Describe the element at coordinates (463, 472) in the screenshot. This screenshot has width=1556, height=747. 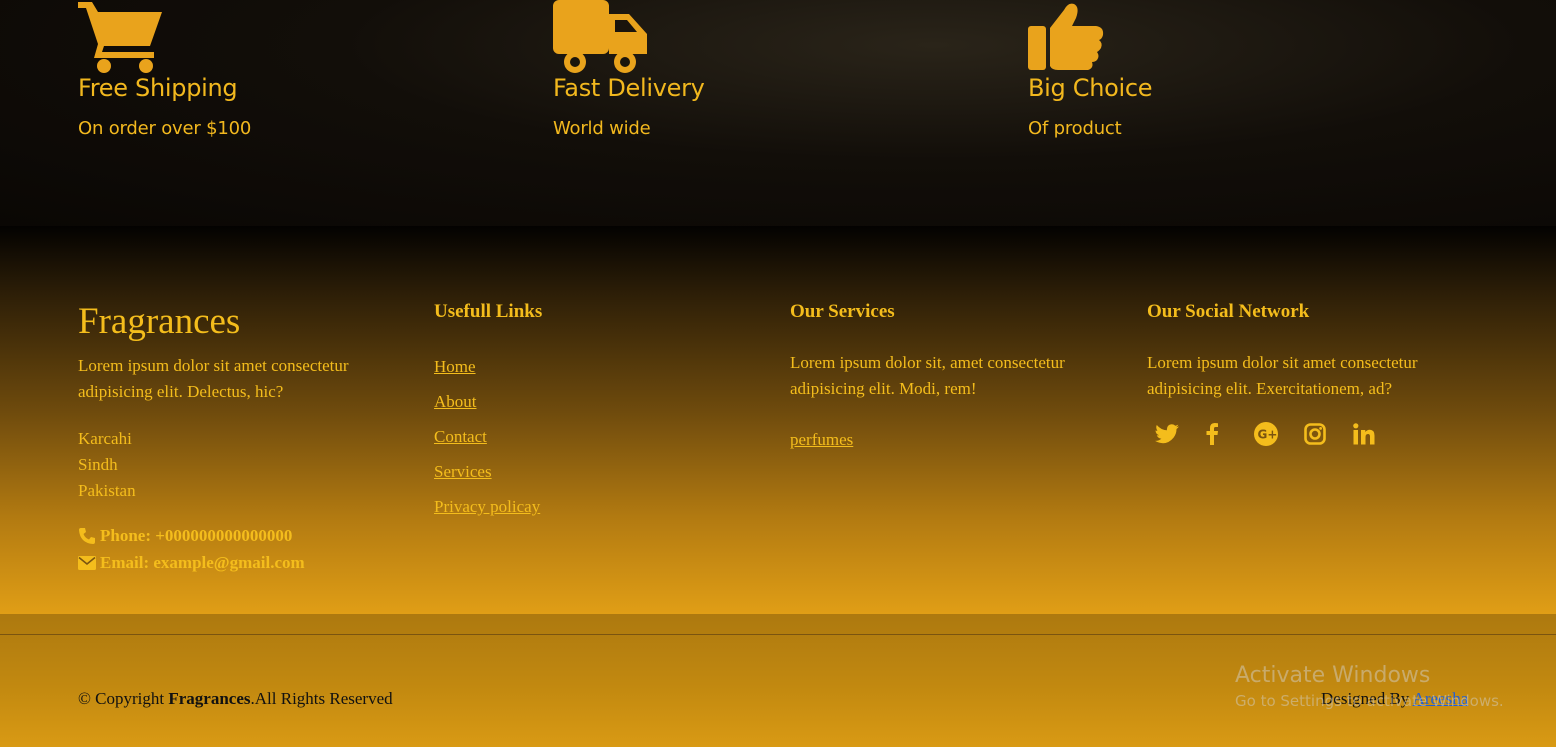
I see `footer-link-services: Services` at that location.